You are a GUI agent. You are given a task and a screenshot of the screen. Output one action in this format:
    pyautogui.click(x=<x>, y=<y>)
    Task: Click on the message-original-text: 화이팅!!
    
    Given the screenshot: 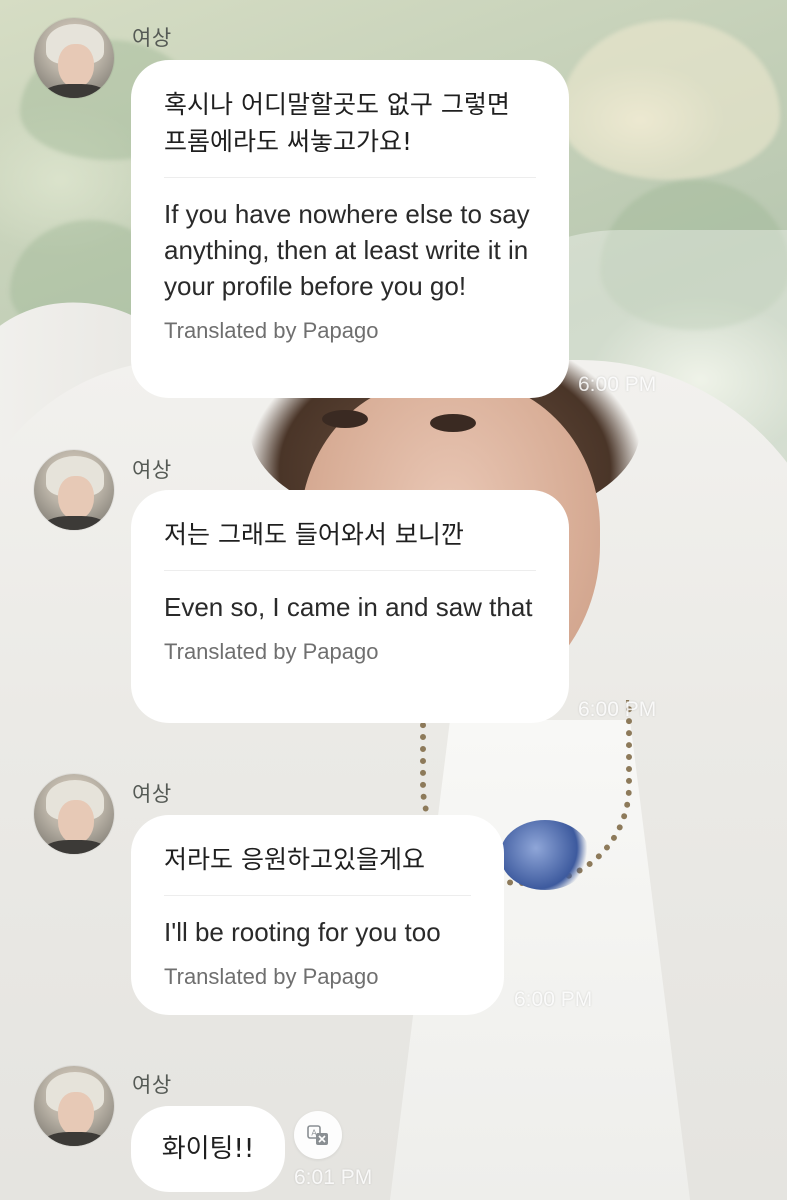 What is the action you would take?
    pyautogui.click(x=208, y=1148)
    